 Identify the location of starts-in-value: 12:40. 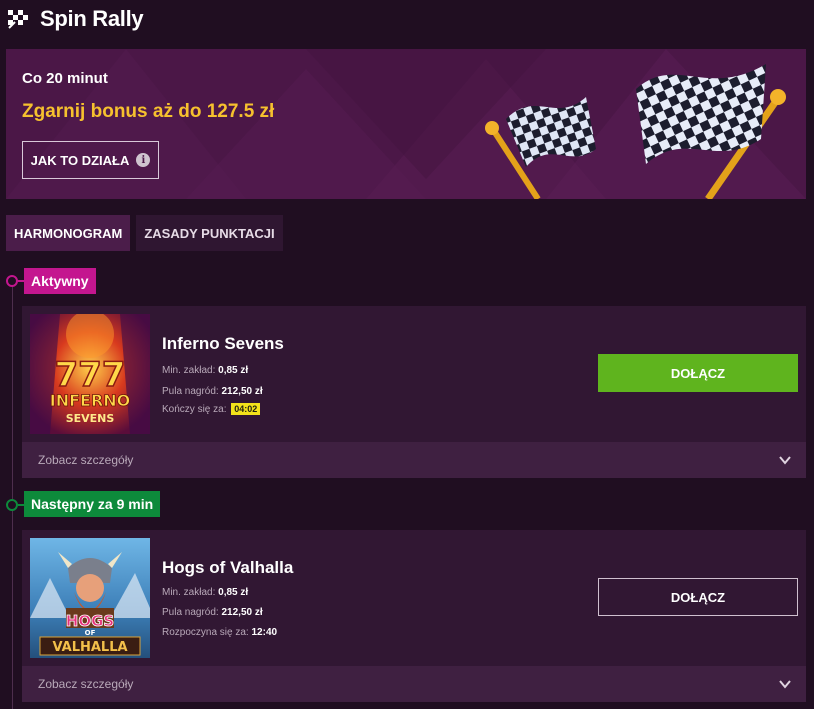
(264, 632).